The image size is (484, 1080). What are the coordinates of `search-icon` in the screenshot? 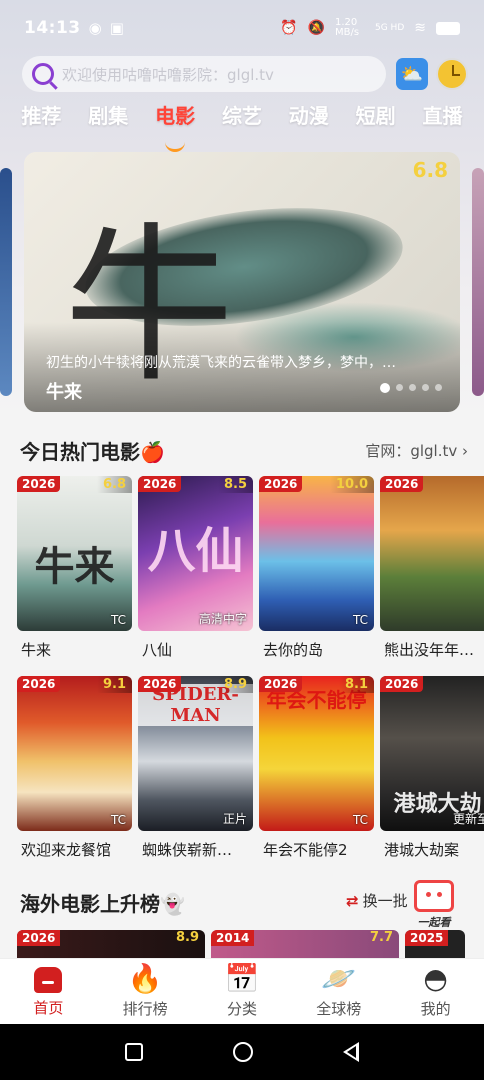 It's located at (43, 74).